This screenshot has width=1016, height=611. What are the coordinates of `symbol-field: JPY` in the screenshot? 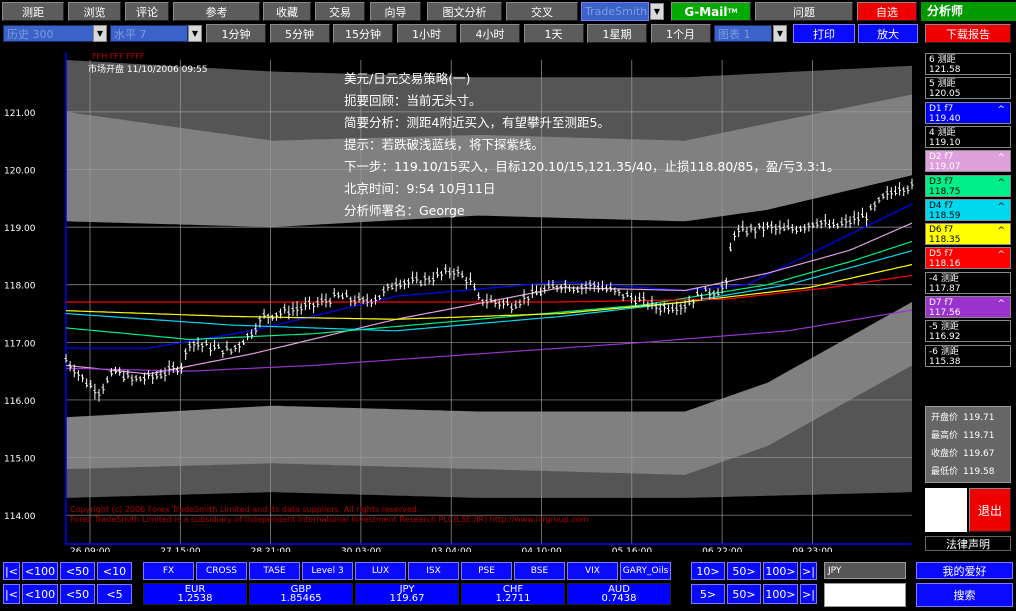 It's located at (865, 570).